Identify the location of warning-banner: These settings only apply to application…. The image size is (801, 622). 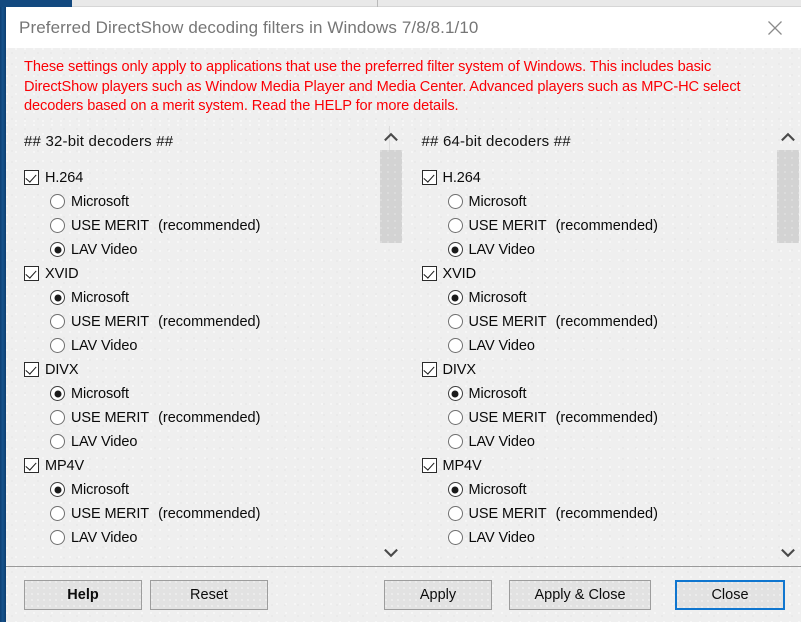
(403, 86).